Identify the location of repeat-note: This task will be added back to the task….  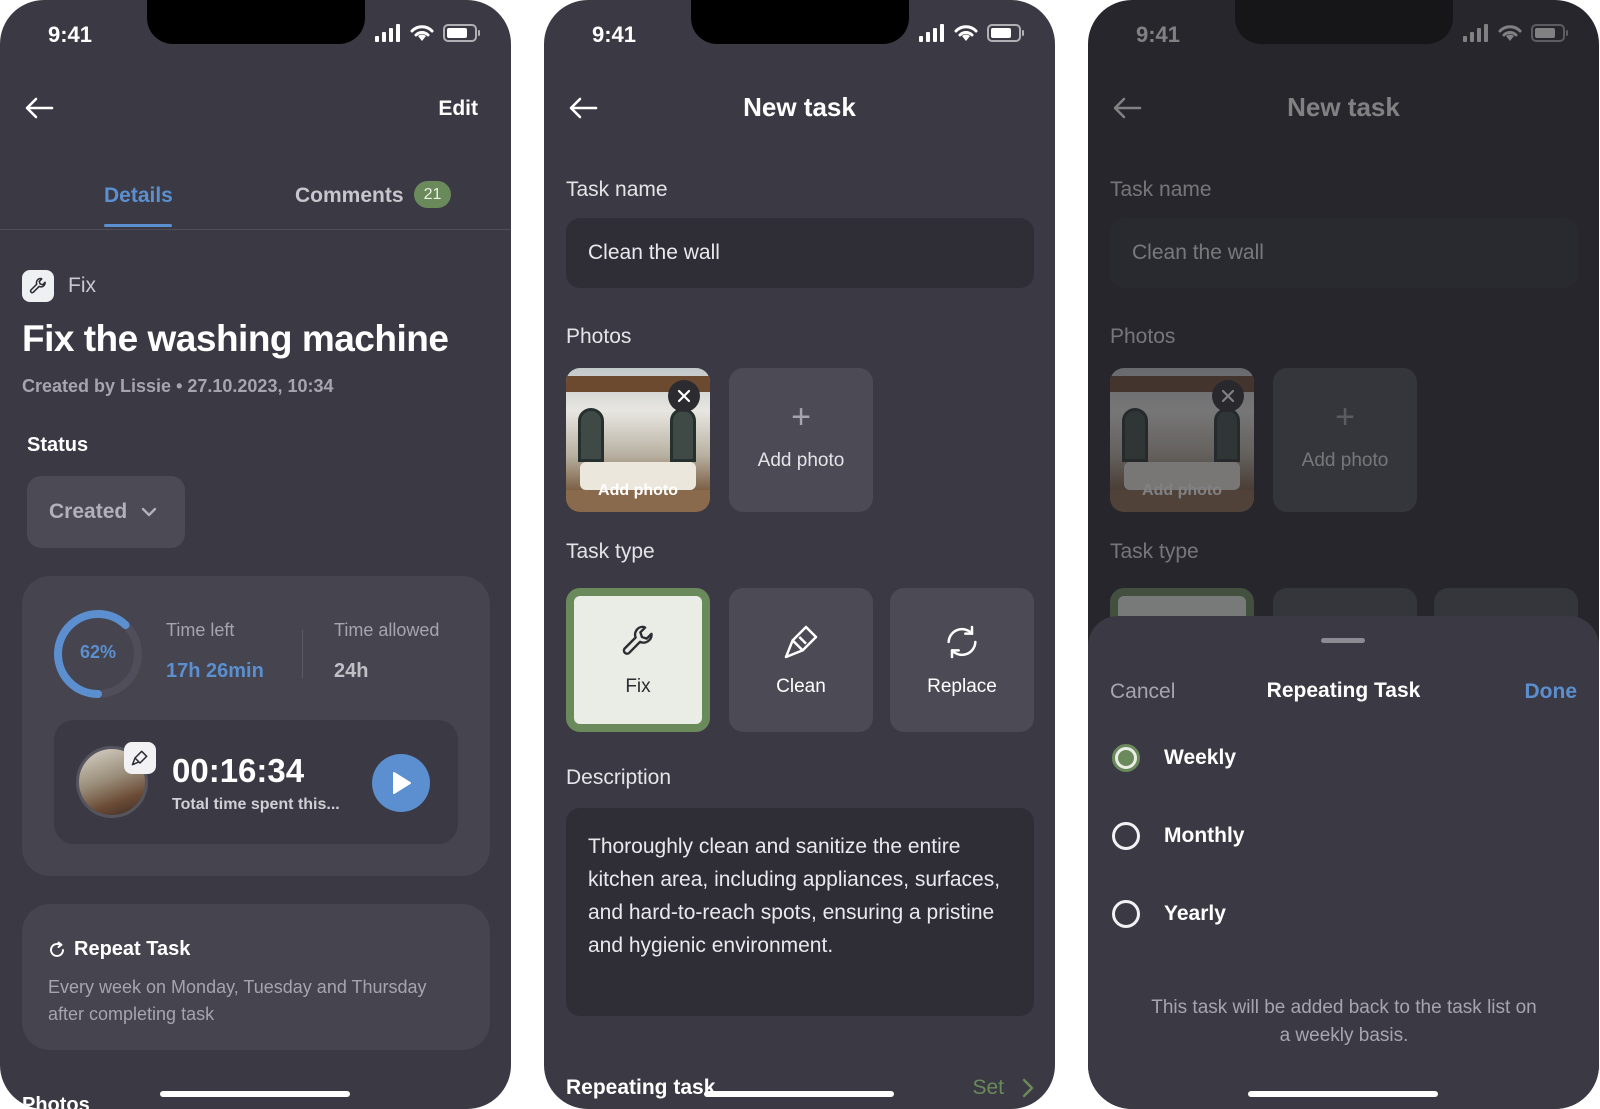
(1344, 1021).